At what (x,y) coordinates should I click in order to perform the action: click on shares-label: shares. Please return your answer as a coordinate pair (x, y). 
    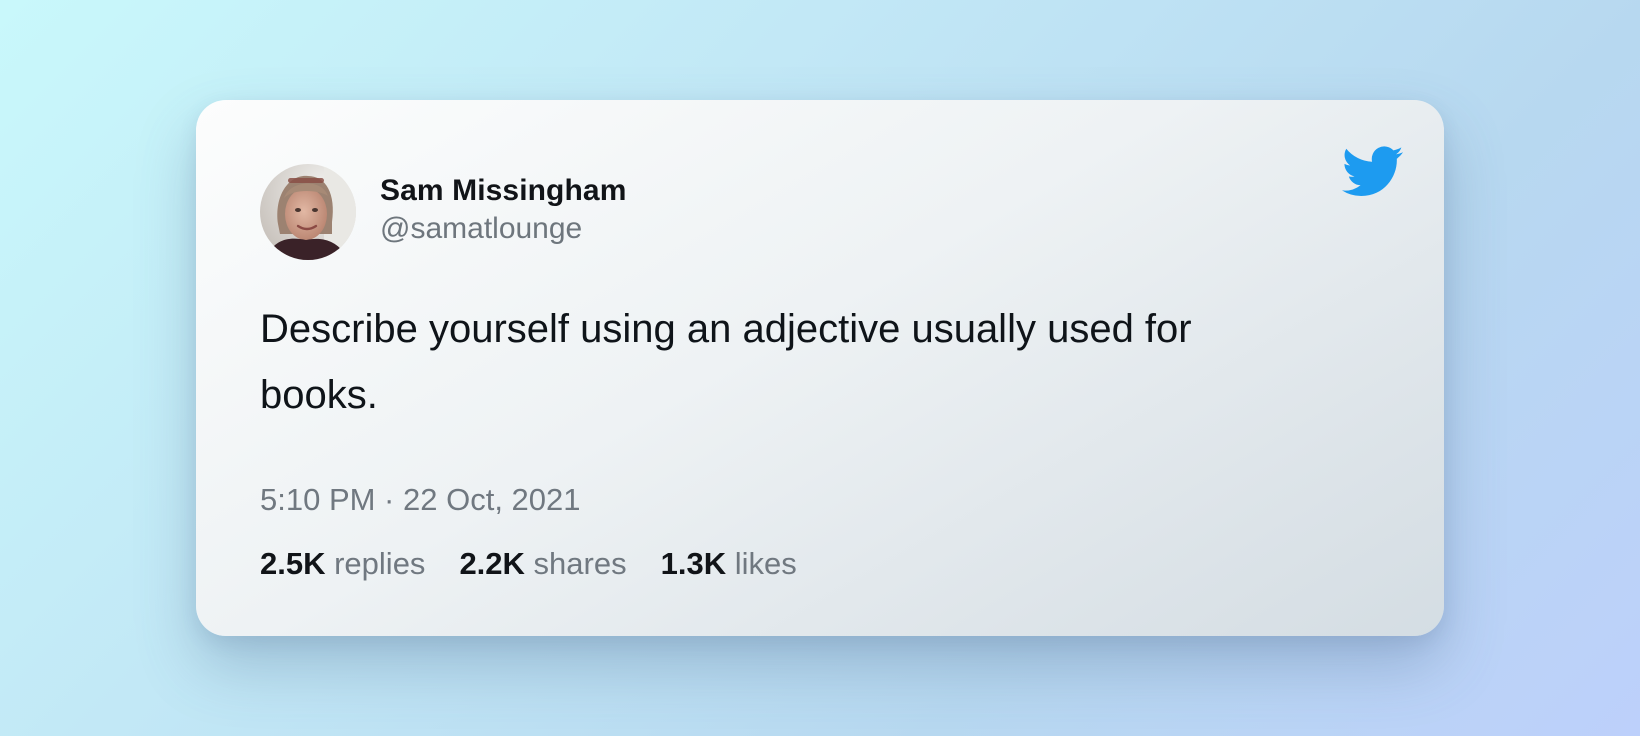
    Looking at the image, I should click on (580, 563).